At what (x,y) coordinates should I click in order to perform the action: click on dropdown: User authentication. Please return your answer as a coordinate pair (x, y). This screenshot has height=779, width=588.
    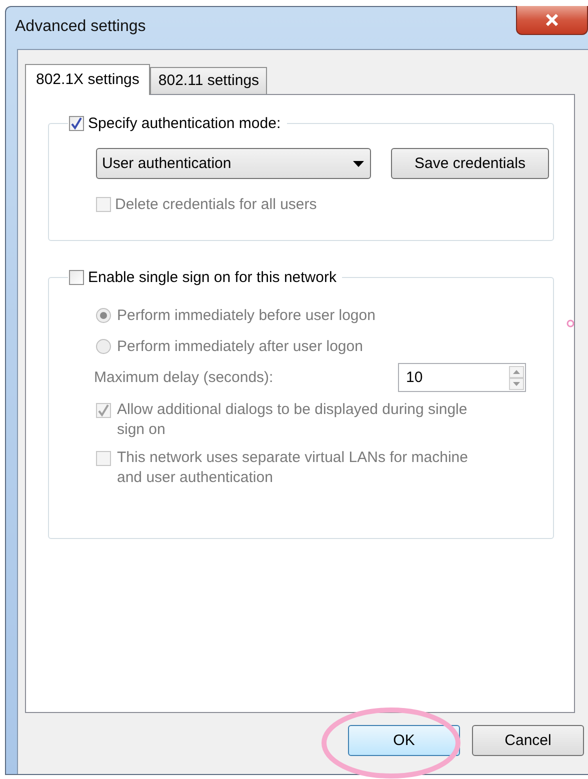
    Looking at the image, I should click on (233, 163).